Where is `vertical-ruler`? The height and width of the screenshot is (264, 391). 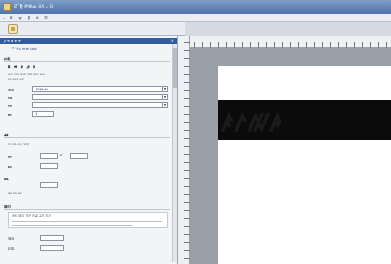 vertical-ruler is located at coordinates (184, 150).